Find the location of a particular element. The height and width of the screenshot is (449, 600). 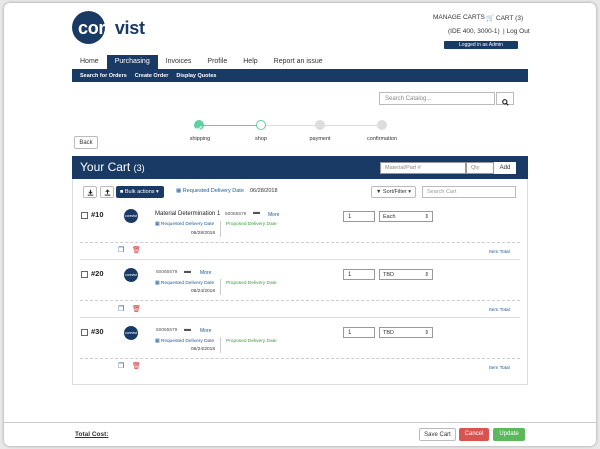

cart-title: Your Cart (3) is located at coordinates (112, 167).